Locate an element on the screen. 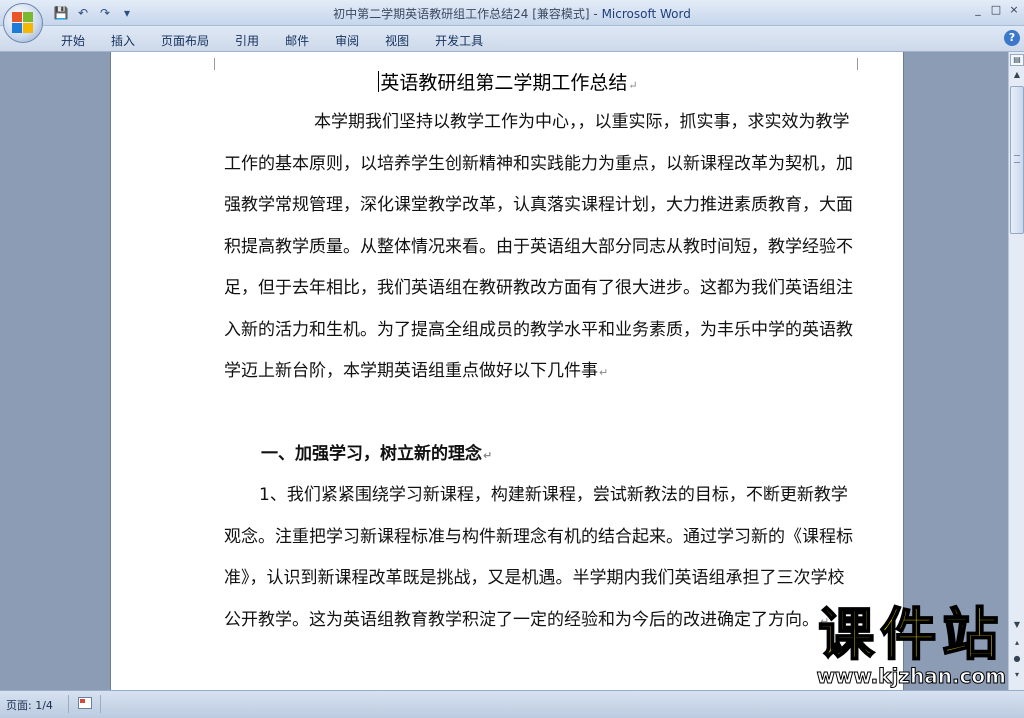 The height and width of the screenshot is (718, 1024). document-heading: 英语教研组第二学期工作总结↵ is located at coordinates (508, 81).